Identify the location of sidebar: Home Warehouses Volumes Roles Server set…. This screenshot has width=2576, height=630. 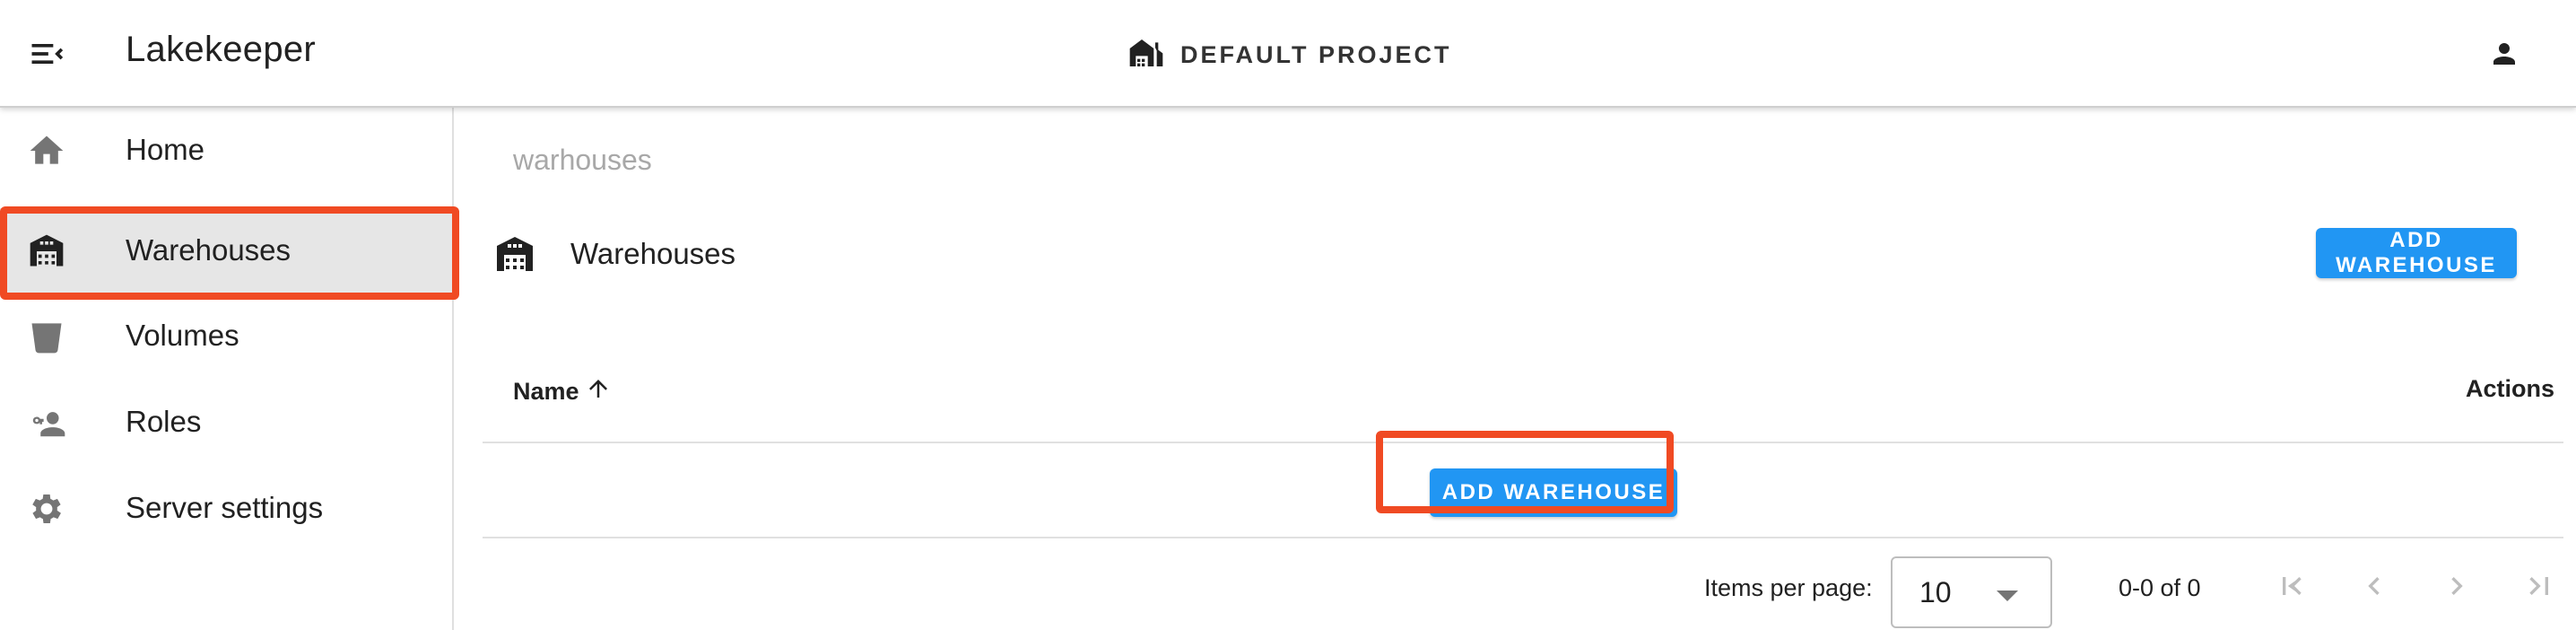
(227, 369).